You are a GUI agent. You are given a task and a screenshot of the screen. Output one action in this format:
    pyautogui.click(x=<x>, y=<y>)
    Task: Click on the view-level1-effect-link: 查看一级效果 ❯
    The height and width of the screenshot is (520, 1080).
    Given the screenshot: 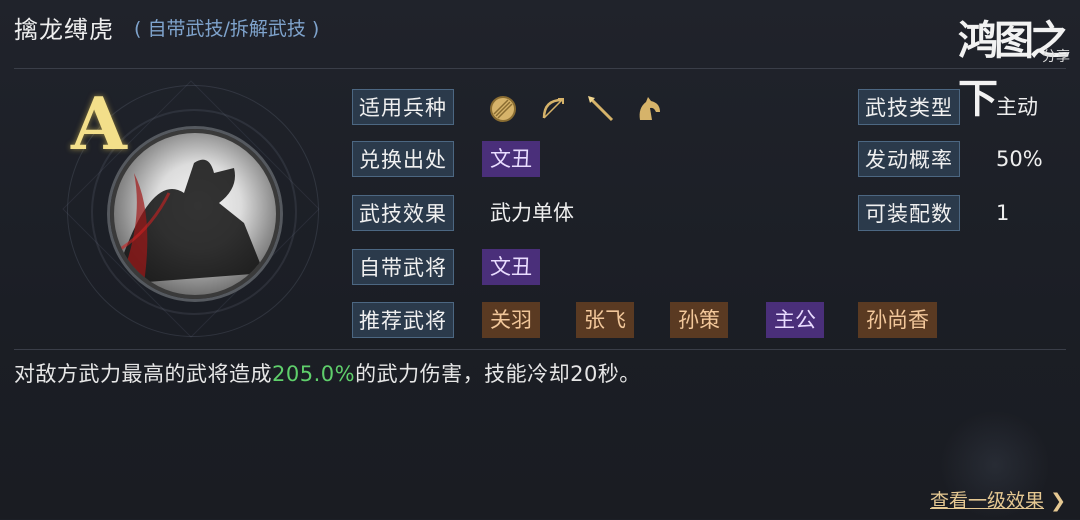 What is the action you would take?
    pyautogui.click(x=998, y=499)
    